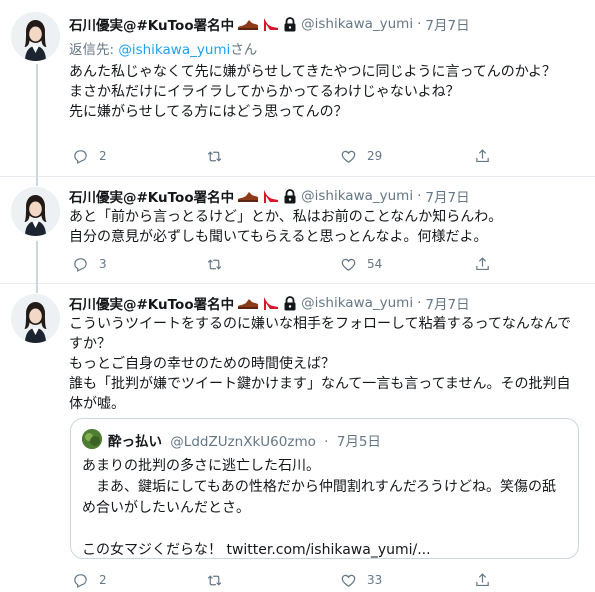 The image size is (595, 592). Describe the element at coordinates (92, 439) in the screenshot. I see `quoted-avatar` at that location.